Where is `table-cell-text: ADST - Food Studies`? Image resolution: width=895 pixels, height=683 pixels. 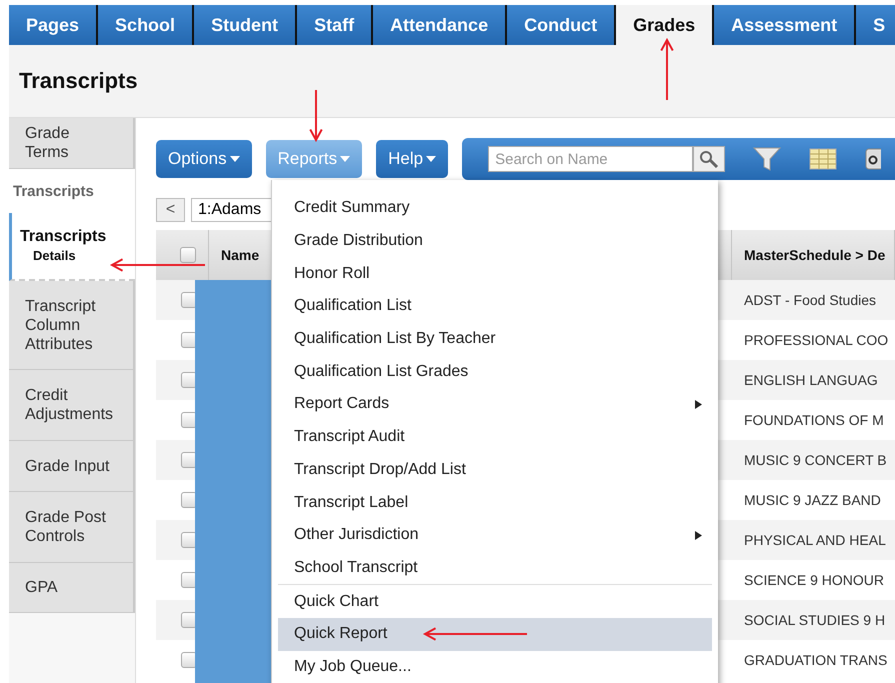 table-cell-text: ADST - Food Studies is located at coordinates (810, 300).